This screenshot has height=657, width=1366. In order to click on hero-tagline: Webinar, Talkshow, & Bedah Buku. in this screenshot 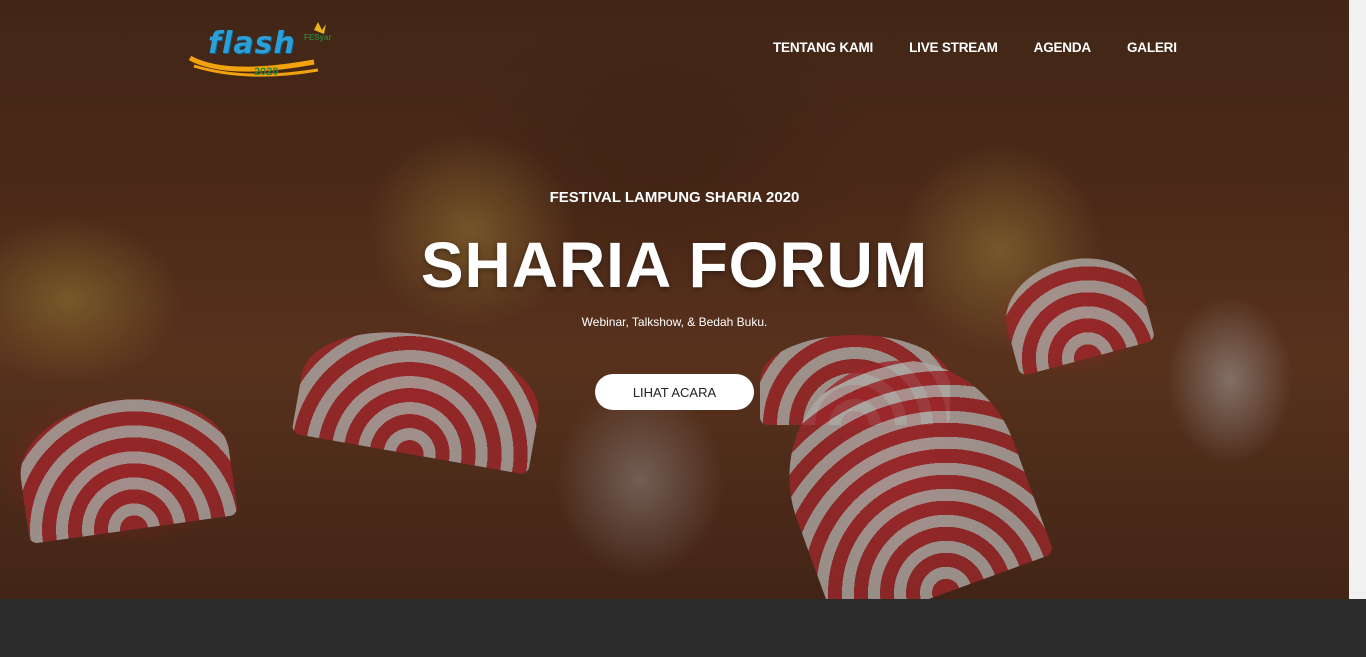, I will do `click(674, 322)`.